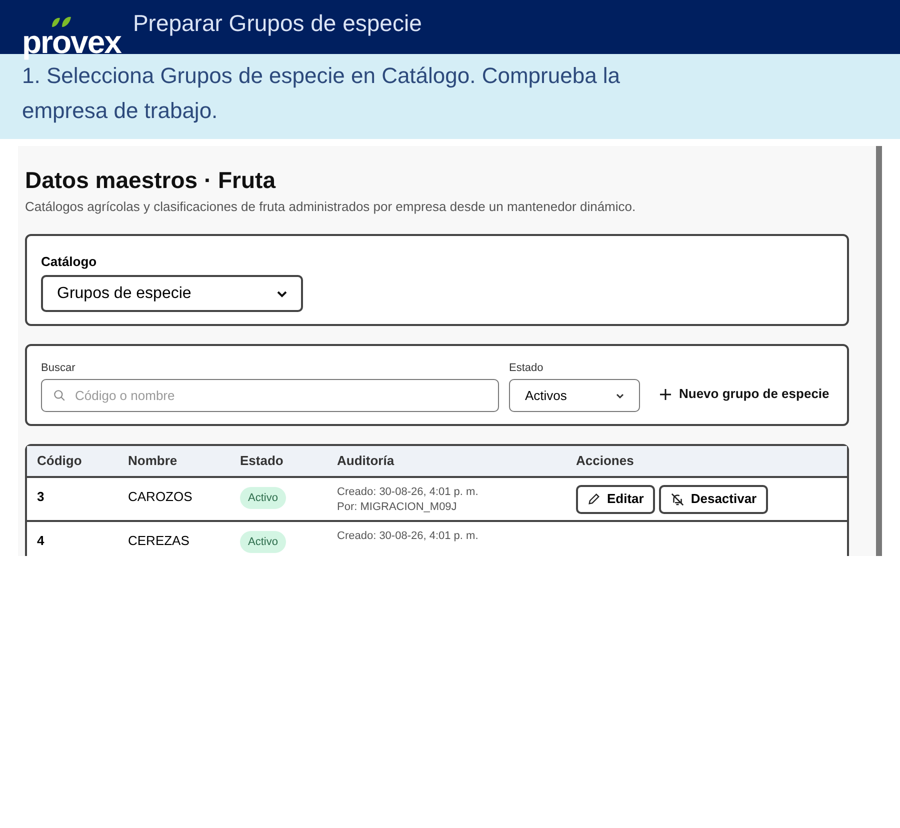 The height and width of the screenshot is (828, 900). Describe the element at coordinates (526, 368) in the screenshot. I see `status-label: Estado` at that location.